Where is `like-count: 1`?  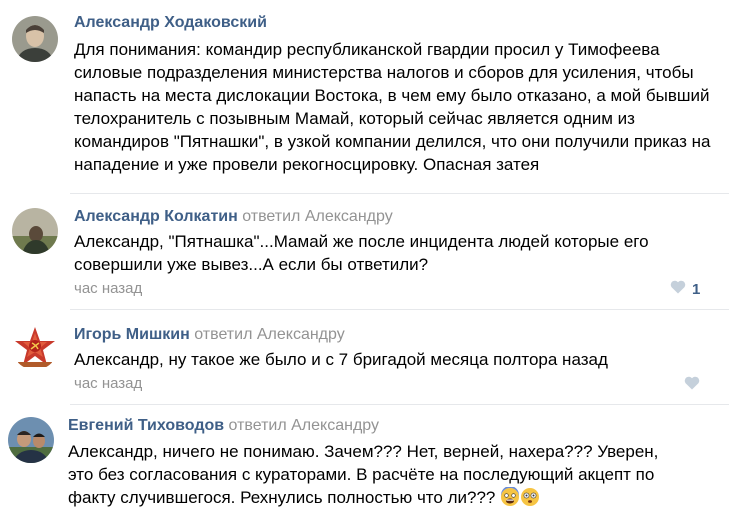 like-count: 1 is located at coordinates (696, 289).